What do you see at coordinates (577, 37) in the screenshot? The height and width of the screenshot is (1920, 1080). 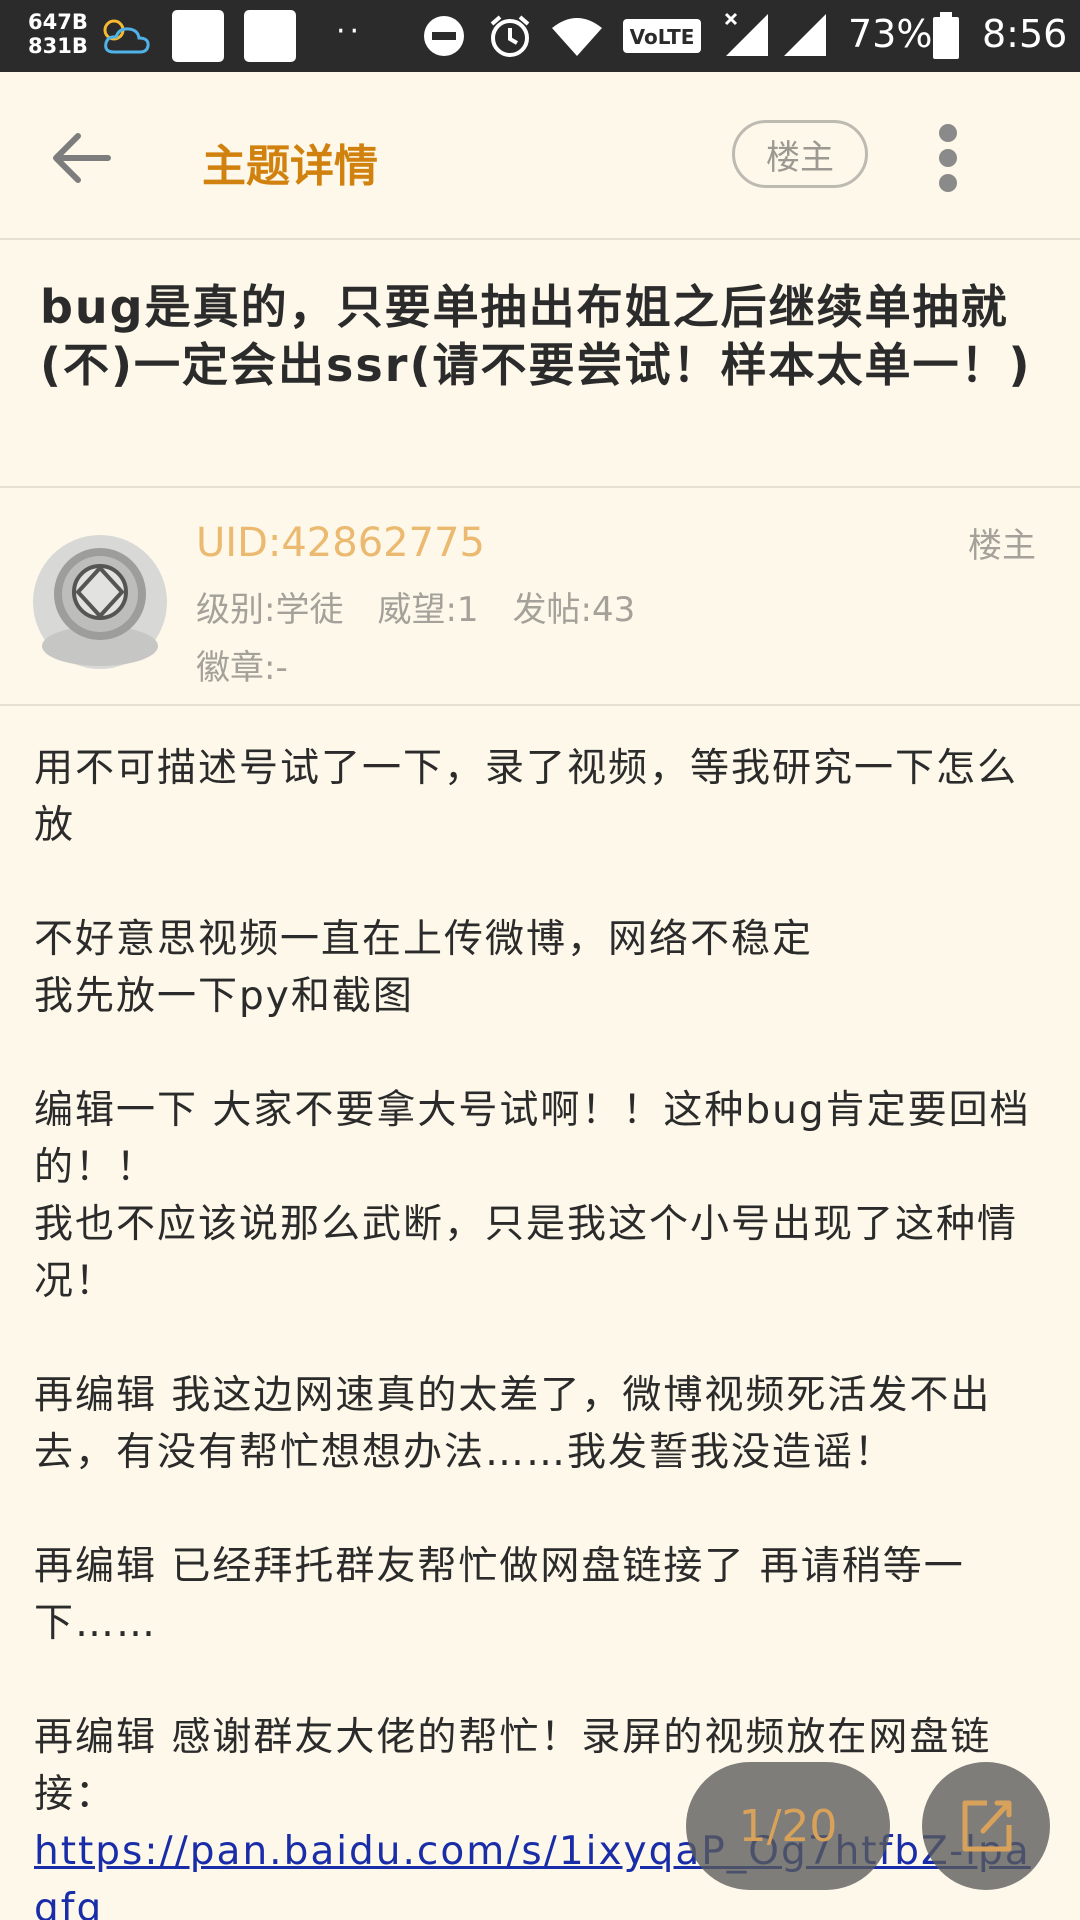 I see `wifi-icon` at bounding box center [577, 37].